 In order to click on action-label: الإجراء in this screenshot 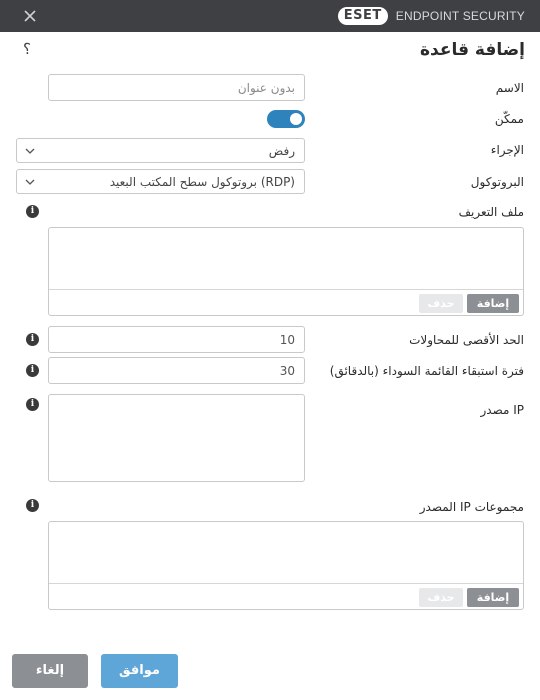, I will do `click(507, 150)`.